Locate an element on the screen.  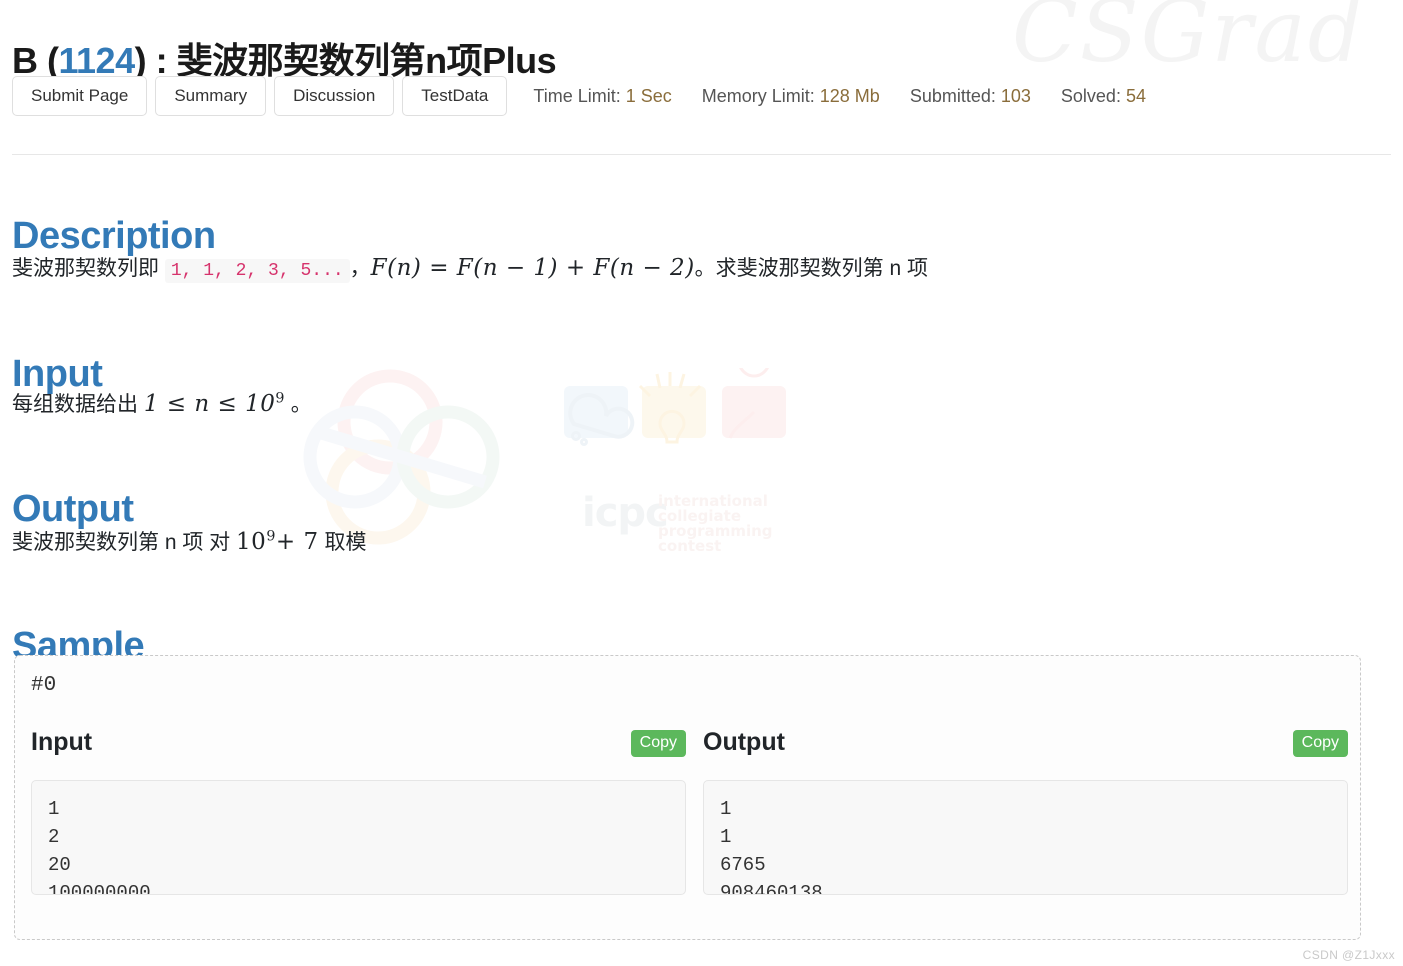
time-limit-value: 1 Sec is located at coordinates (648, 95).